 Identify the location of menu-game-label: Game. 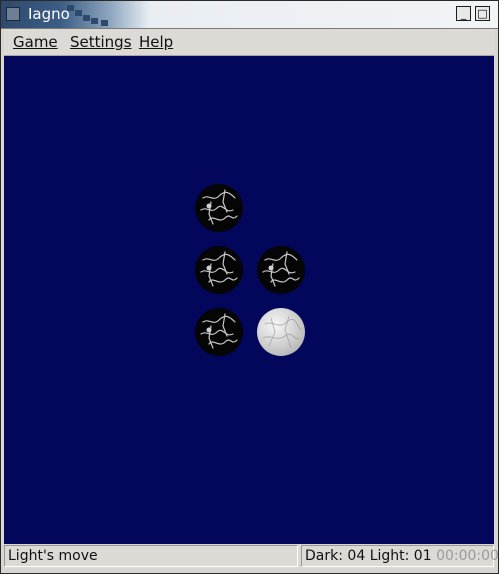
(35, 42).